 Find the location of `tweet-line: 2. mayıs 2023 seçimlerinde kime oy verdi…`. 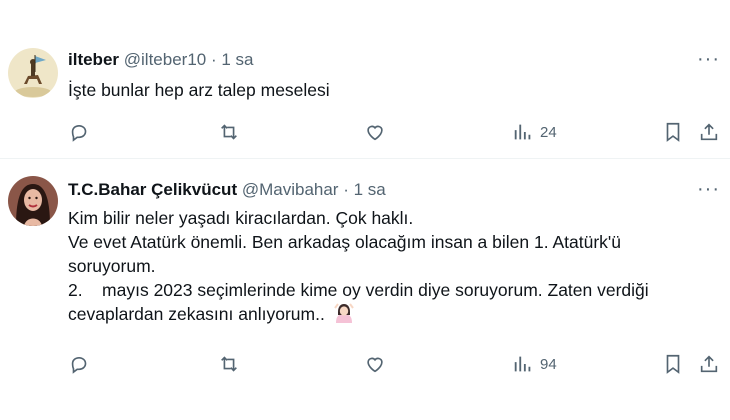

tweet-line: 2. mayıs 2023 seçimlerinde kime oy verdi… is located at coordinates (358, 290).